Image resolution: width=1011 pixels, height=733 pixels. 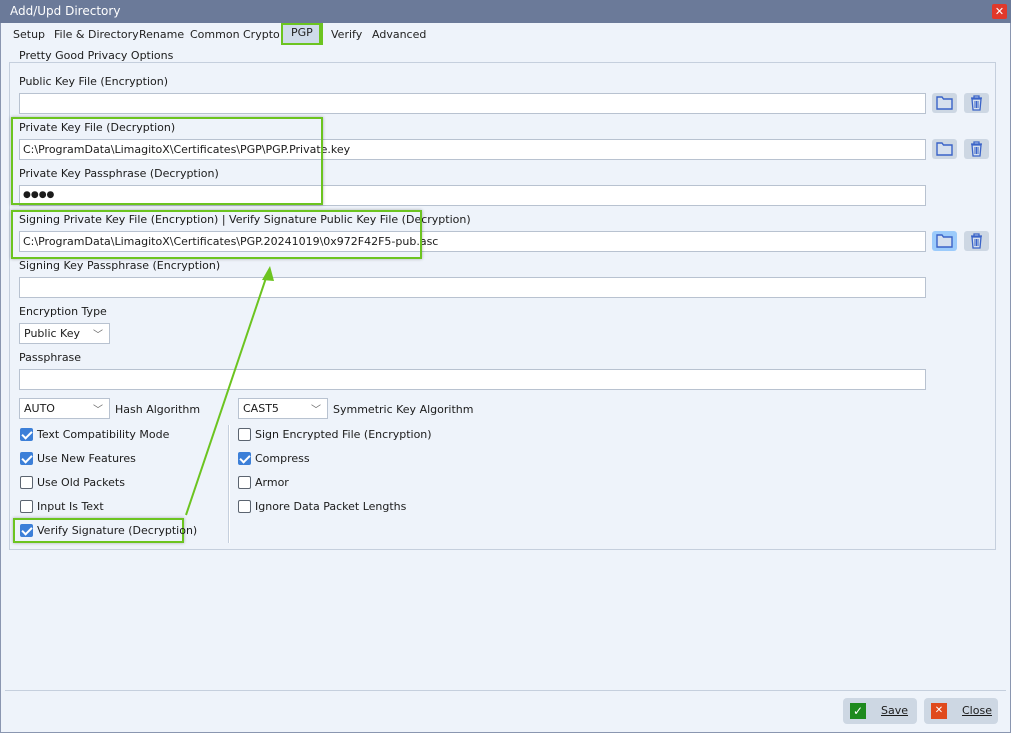 I want to click on checkbox-label: Use New Features, so click(x=86, y=458).